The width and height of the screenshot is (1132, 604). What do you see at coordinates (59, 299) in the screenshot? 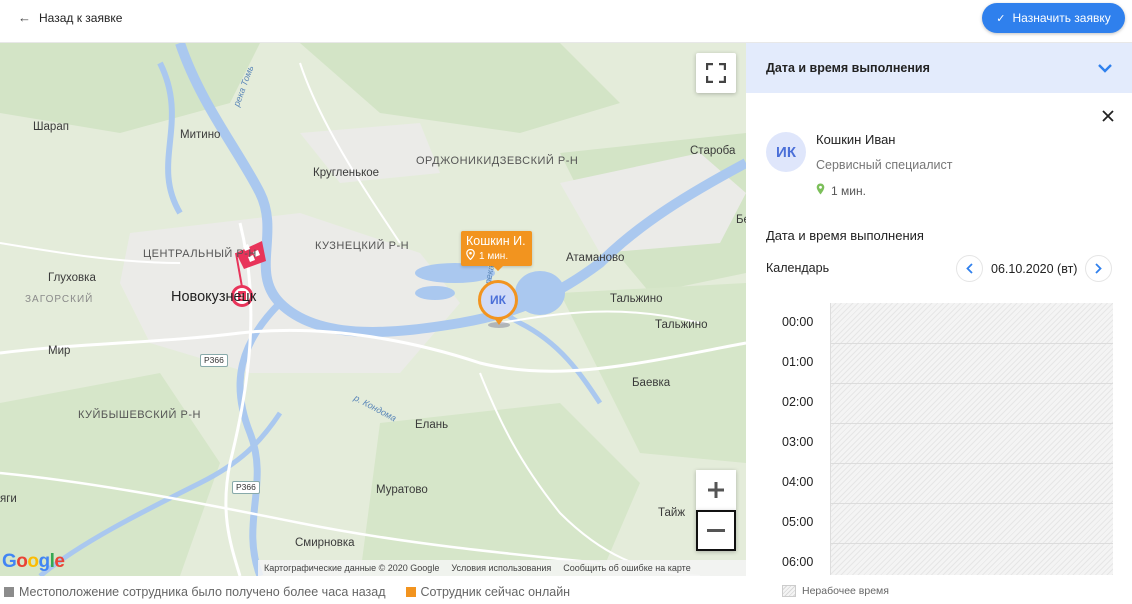
I see `map-label-zagorsky: ЗАГОРСКИЙ` at bounding box center [59, 299].